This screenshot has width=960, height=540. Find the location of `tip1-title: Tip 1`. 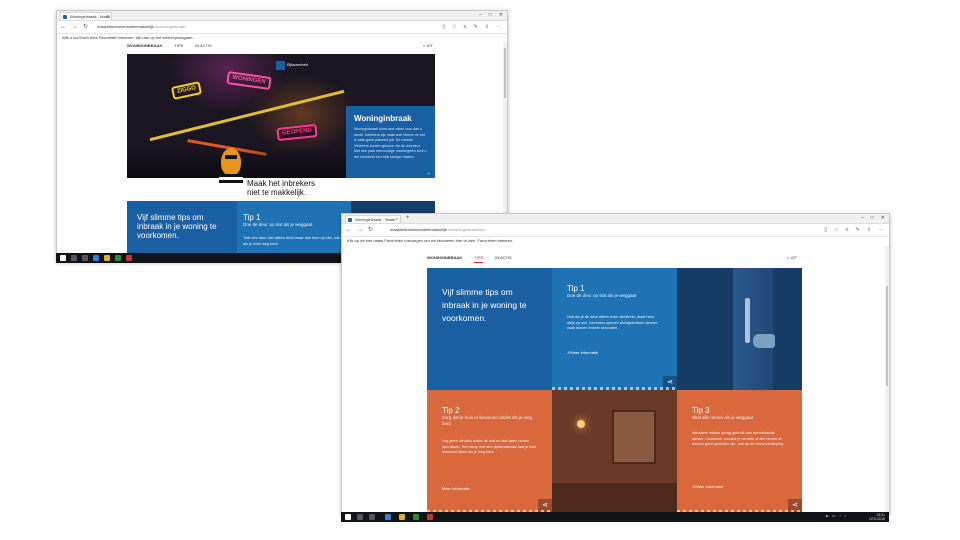

tip1-title: Tip 1 is located at coordinates (252, 217).